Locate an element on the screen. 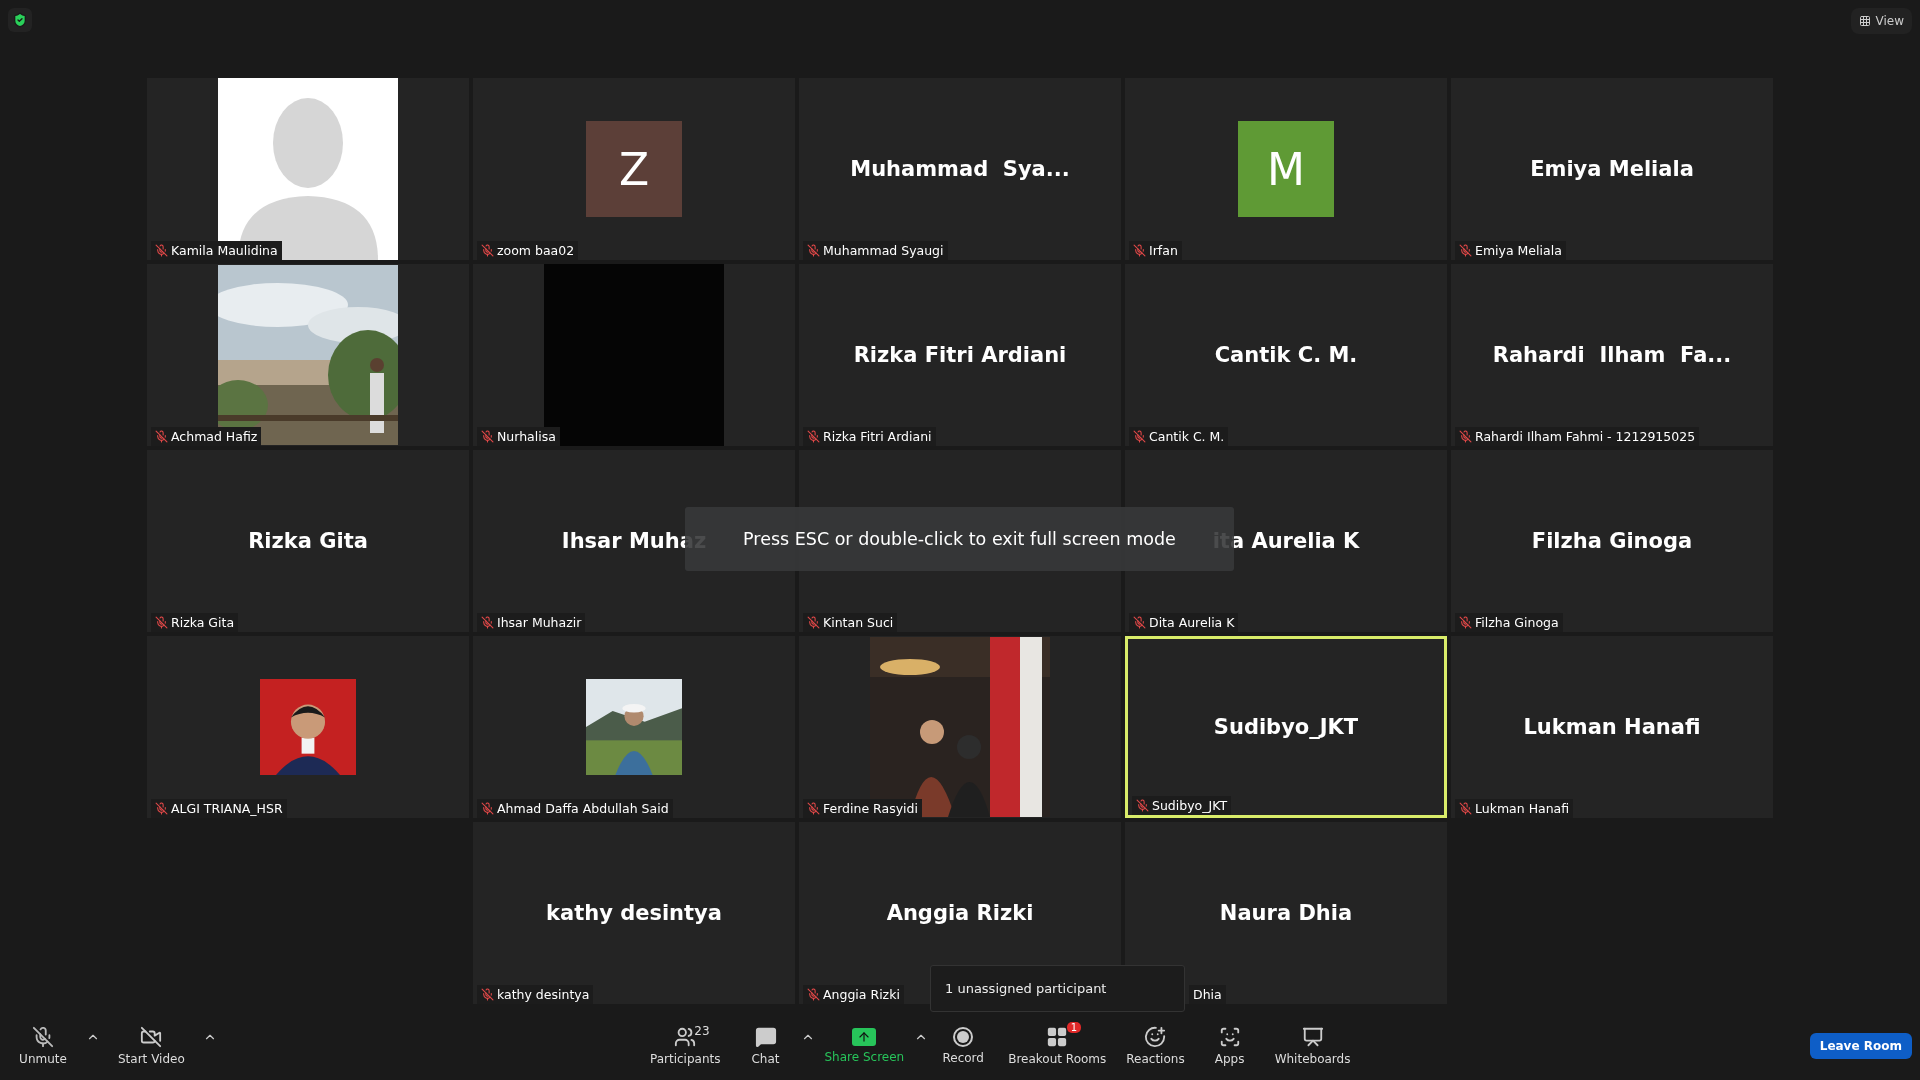 This screenshot has width=1920, height=1080. name-label-text: Kintan Suci is located at coordinates (858, 622).